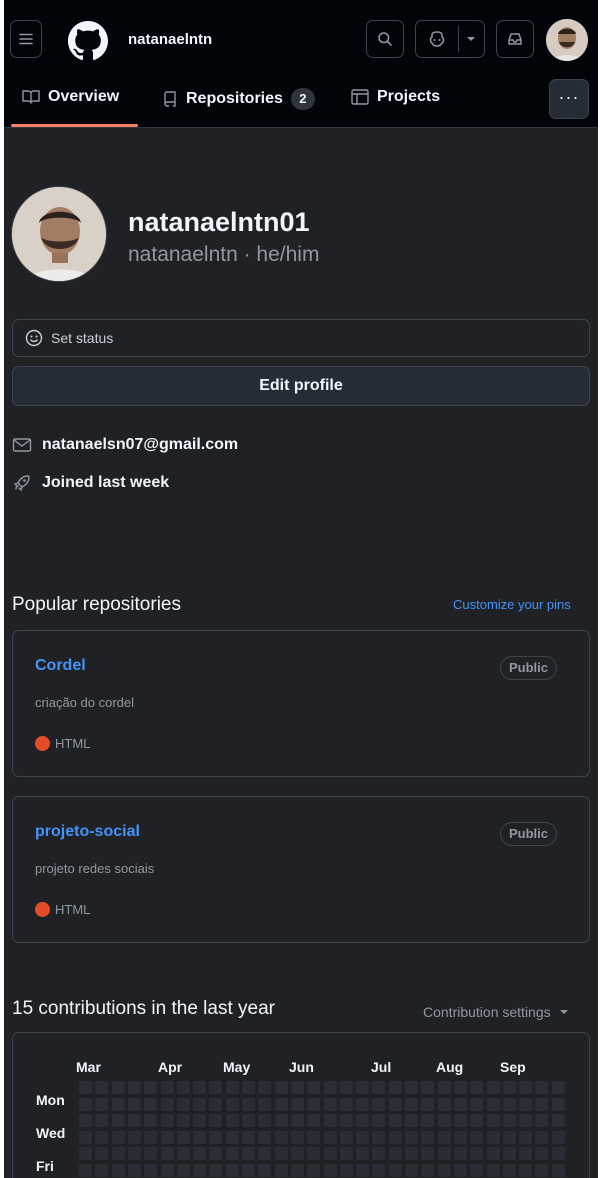  What do you see at coordinates (395, 97) in the screenshot?
I see `tab-projects: Projects` at bounding box center [395, 97].